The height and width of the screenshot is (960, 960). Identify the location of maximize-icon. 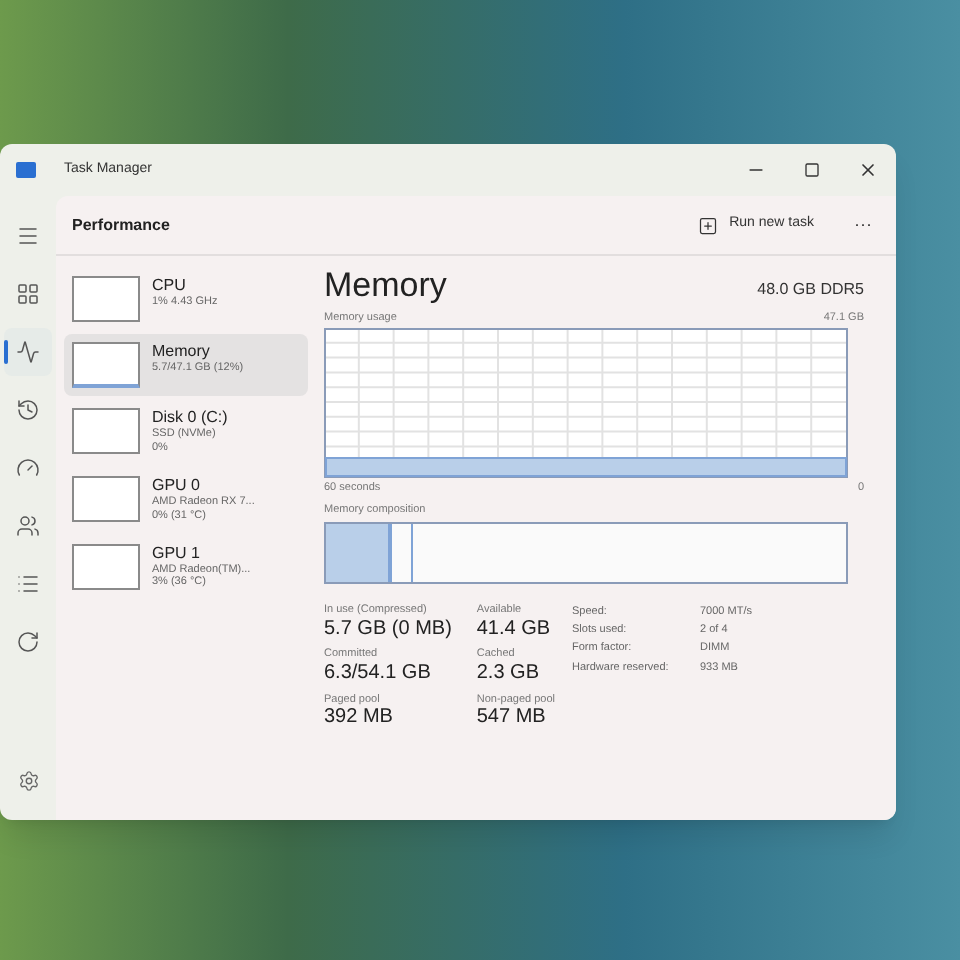
(812, 170).